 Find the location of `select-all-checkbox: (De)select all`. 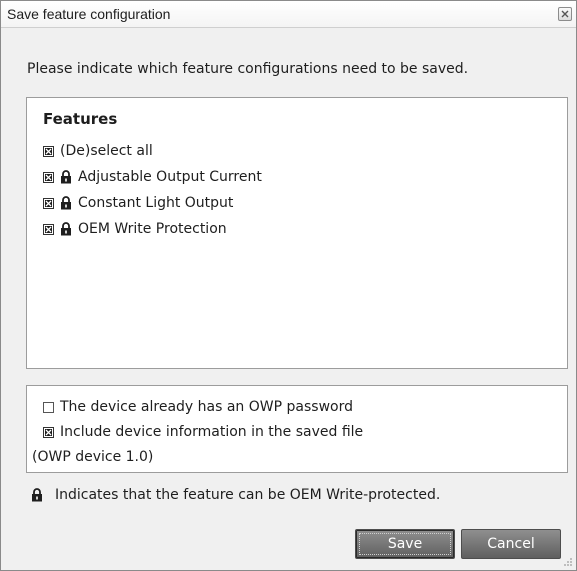

select-all-checkbox: (De)select all is located at coordinates (98, 151).